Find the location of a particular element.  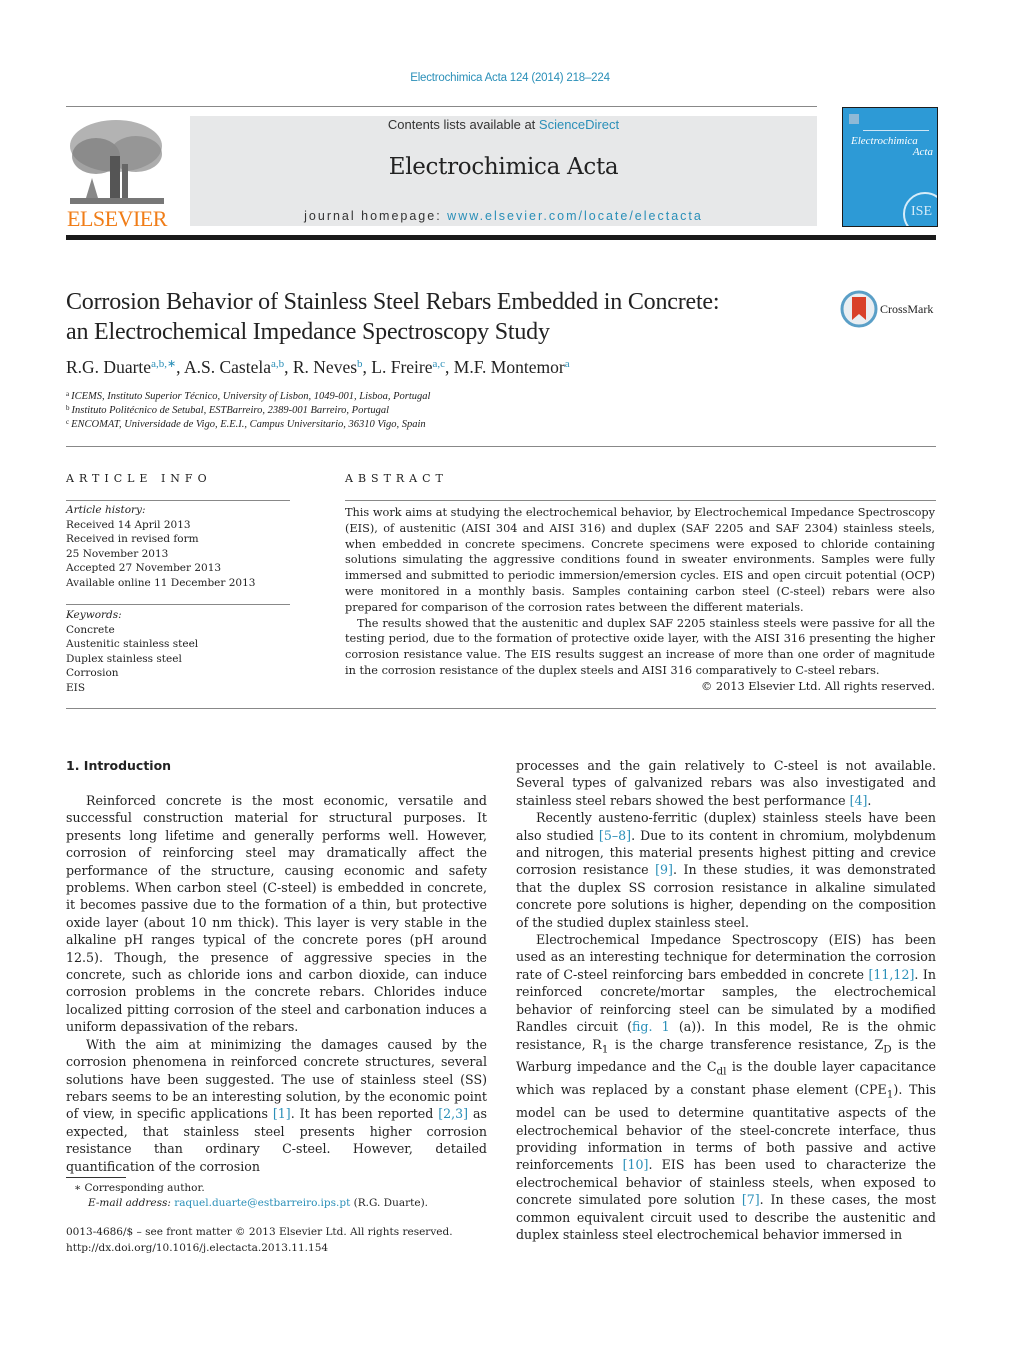

crossmark-label: CrossMark is located at coordinates (907, 309).